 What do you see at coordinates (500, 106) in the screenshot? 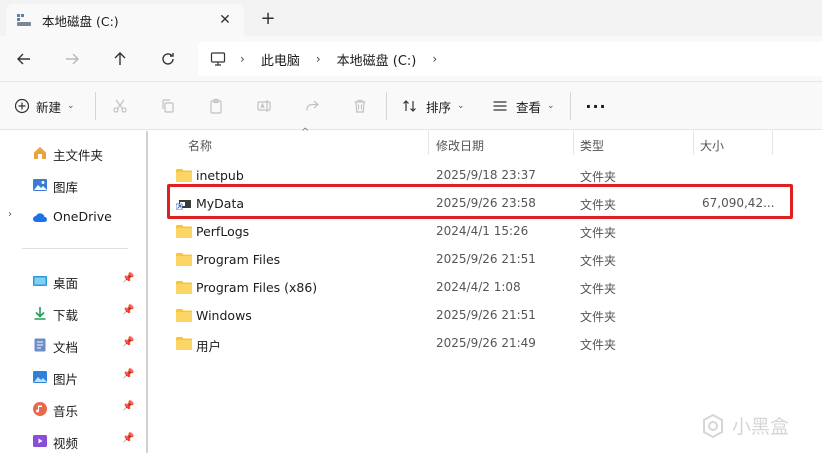
I see `view-lines-icon` at bounding box center [500, 106].